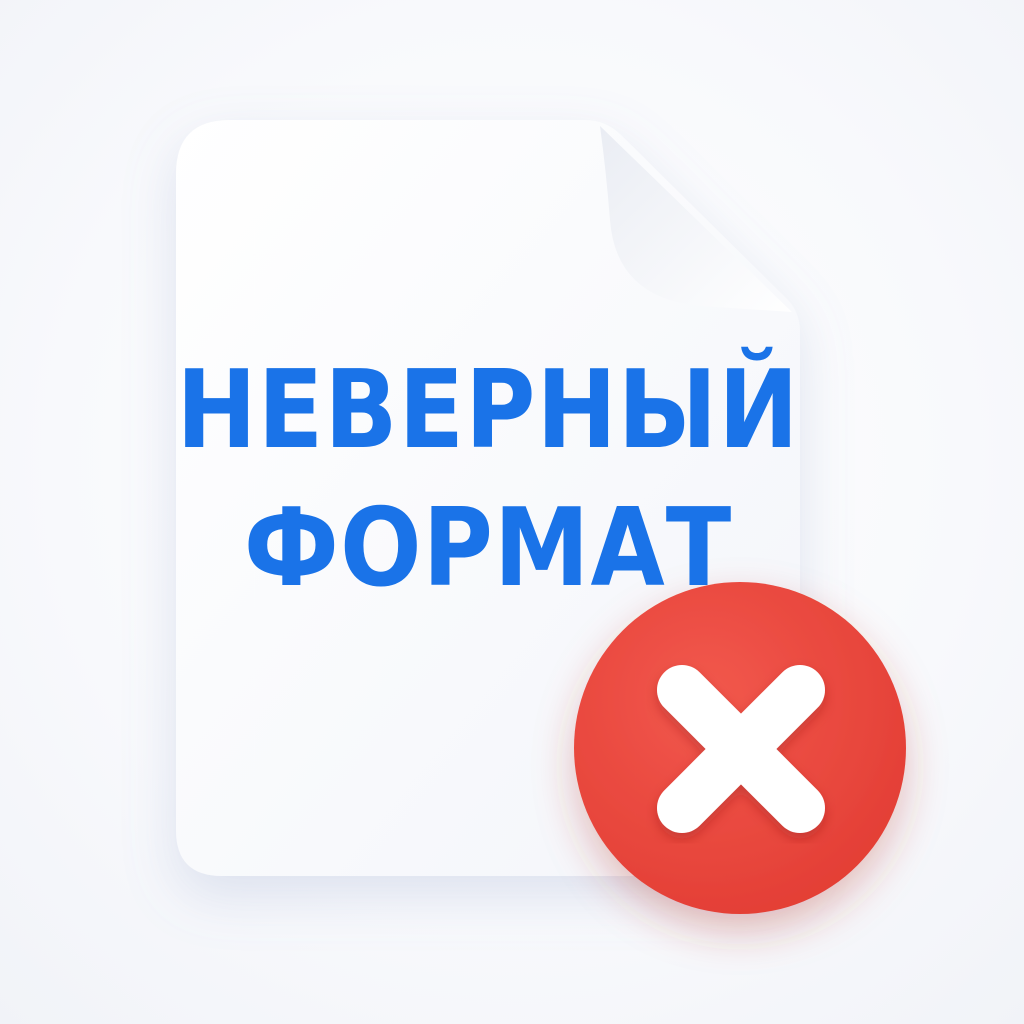 The width and height of the screenshot is (1024, 1024). Describe the element at coordinates (488, 410) in the screenshot. I see `document-title-line-1: НЕВЕРНЫЙ` at that location.